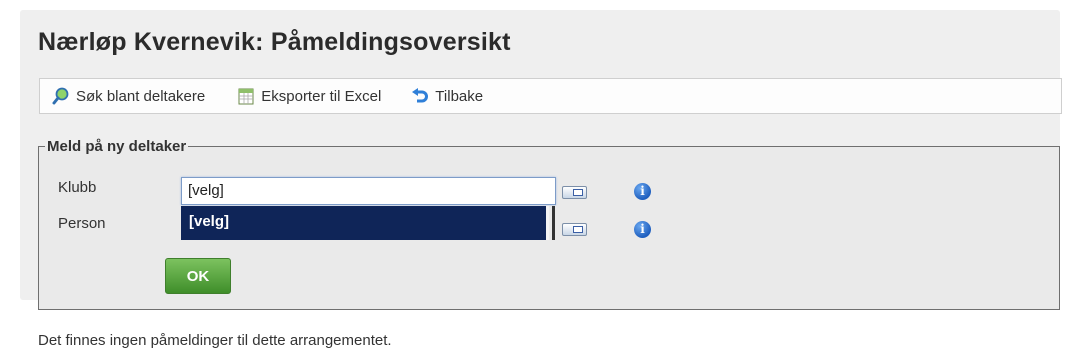 The height and width of the screenshot is (358, 1074). Describe the element at coordinates (642, 229) in the screenshot. I see `person-info-icon: i` at that location.